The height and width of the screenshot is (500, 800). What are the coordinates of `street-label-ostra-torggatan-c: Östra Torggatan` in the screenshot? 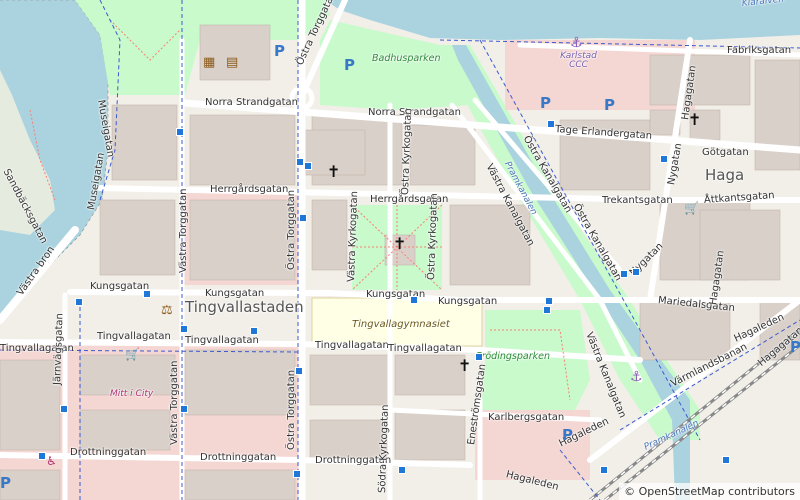 It's located at (291, 409).